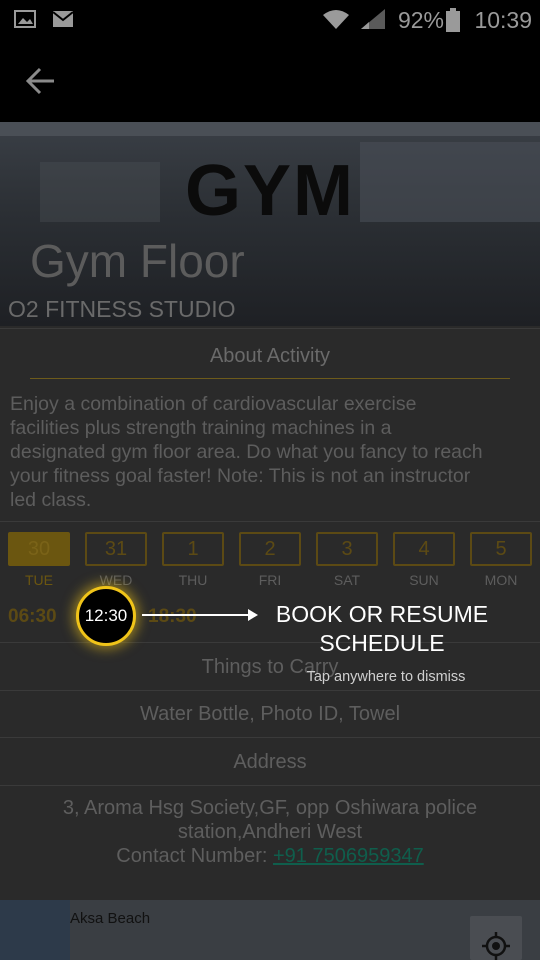  I want to click on map-place-label: Aksa Beach, so click(110, 918).